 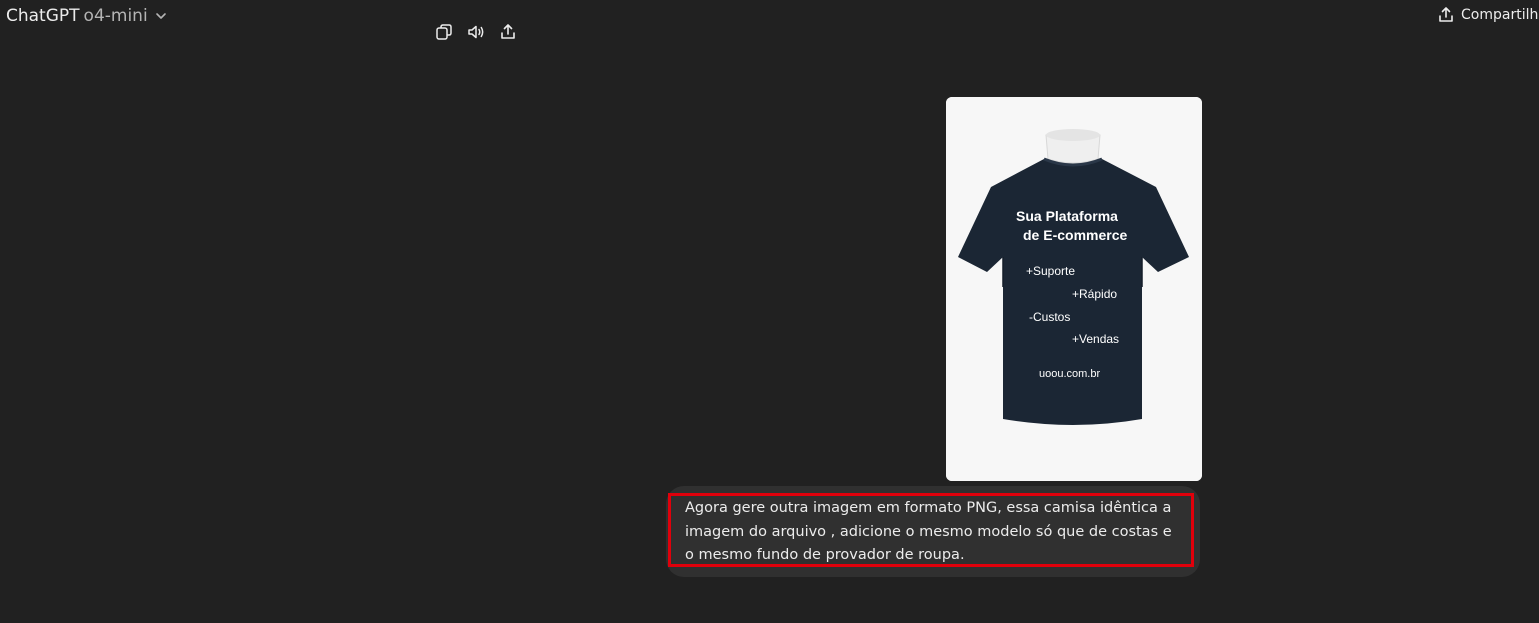 What do you see at coordinates (769, 17) in the screenshot?
I see `top-bar: ChatGPT o4-mini Compartilha` at bounding box center [769, 17].